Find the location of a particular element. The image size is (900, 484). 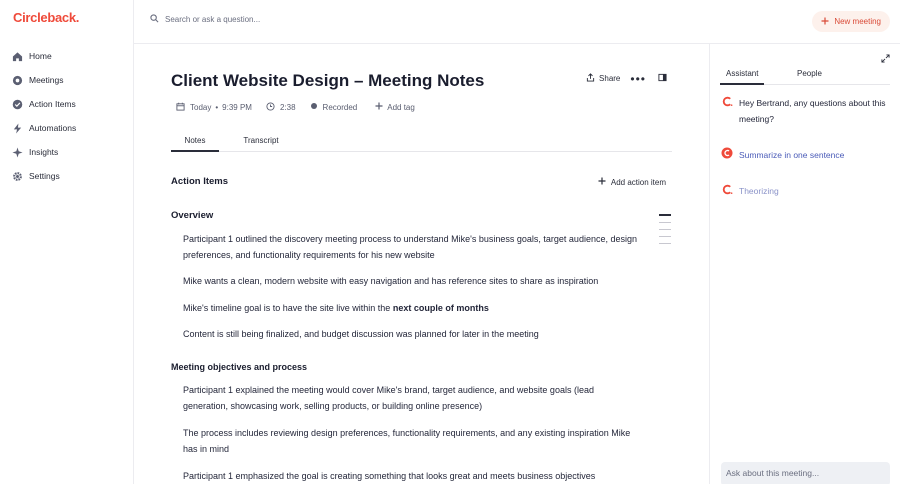

meeting-date: Today • 9:39 PM is located at coordinates (214, 107).